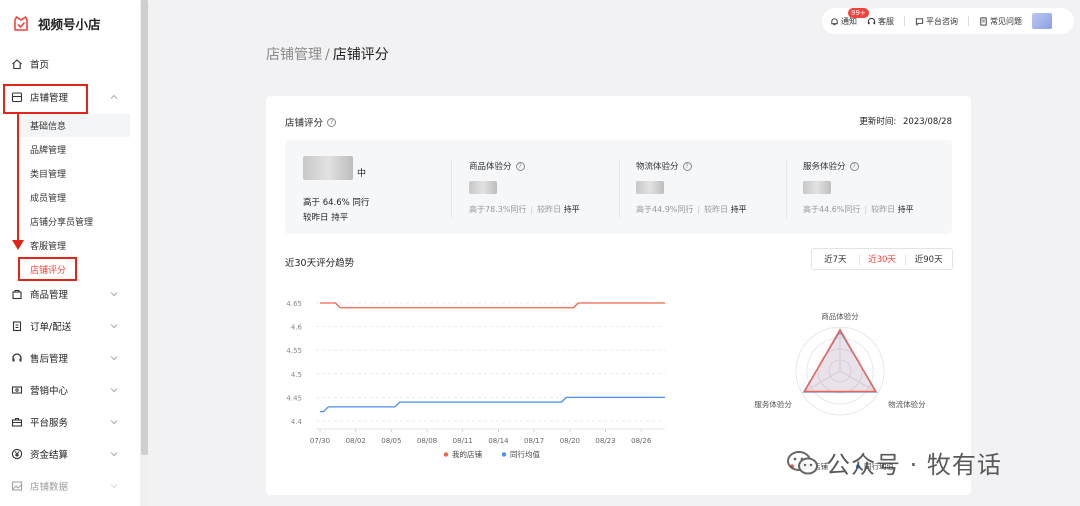 The height and width of the screenshot is (506, 1080). What do you see at coordinates (362, 173) in the screenshot?
I see `overall-grade: 中` at bounding box center [362, 173].